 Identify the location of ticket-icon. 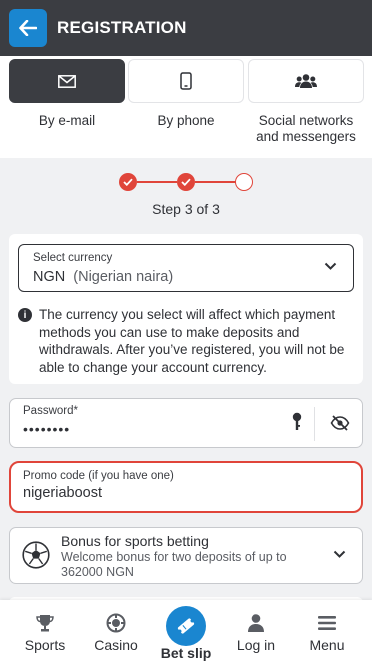
(186, 626).